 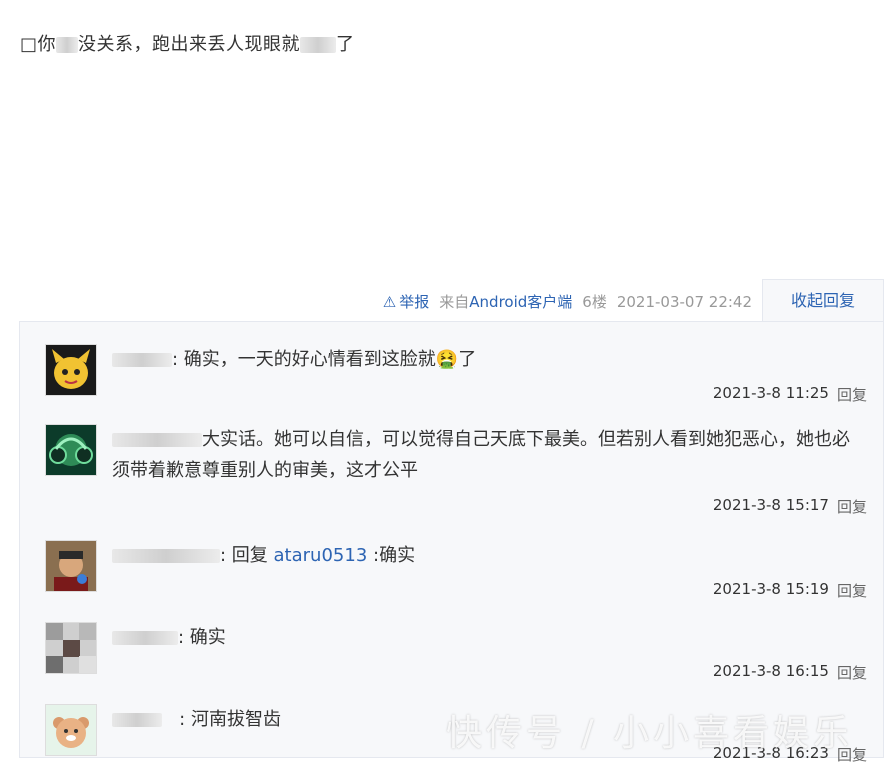 What do you see at coordinates (252, 555) in the screenshot?
I see `reply-prefix: 回复` at bounding box center [252, 555].